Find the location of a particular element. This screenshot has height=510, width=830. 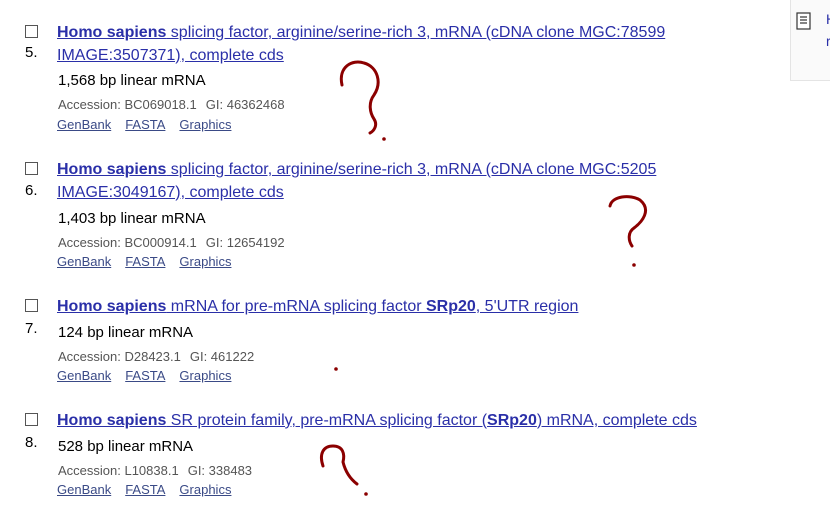

gi-text: GI: 12654192 is located at coordinates (245, 242).